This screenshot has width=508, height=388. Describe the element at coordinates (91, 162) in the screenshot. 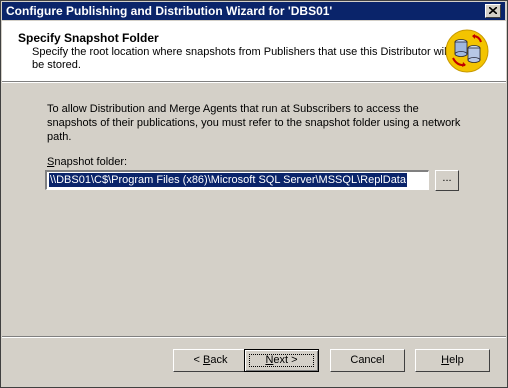

I see `snapshot-label-text: napshot folder:` at that location.